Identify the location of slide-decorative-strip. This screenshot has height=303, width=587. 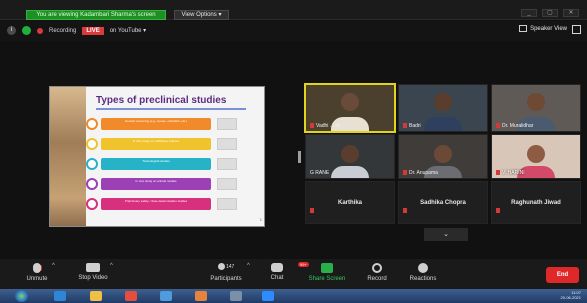
(68, 156).